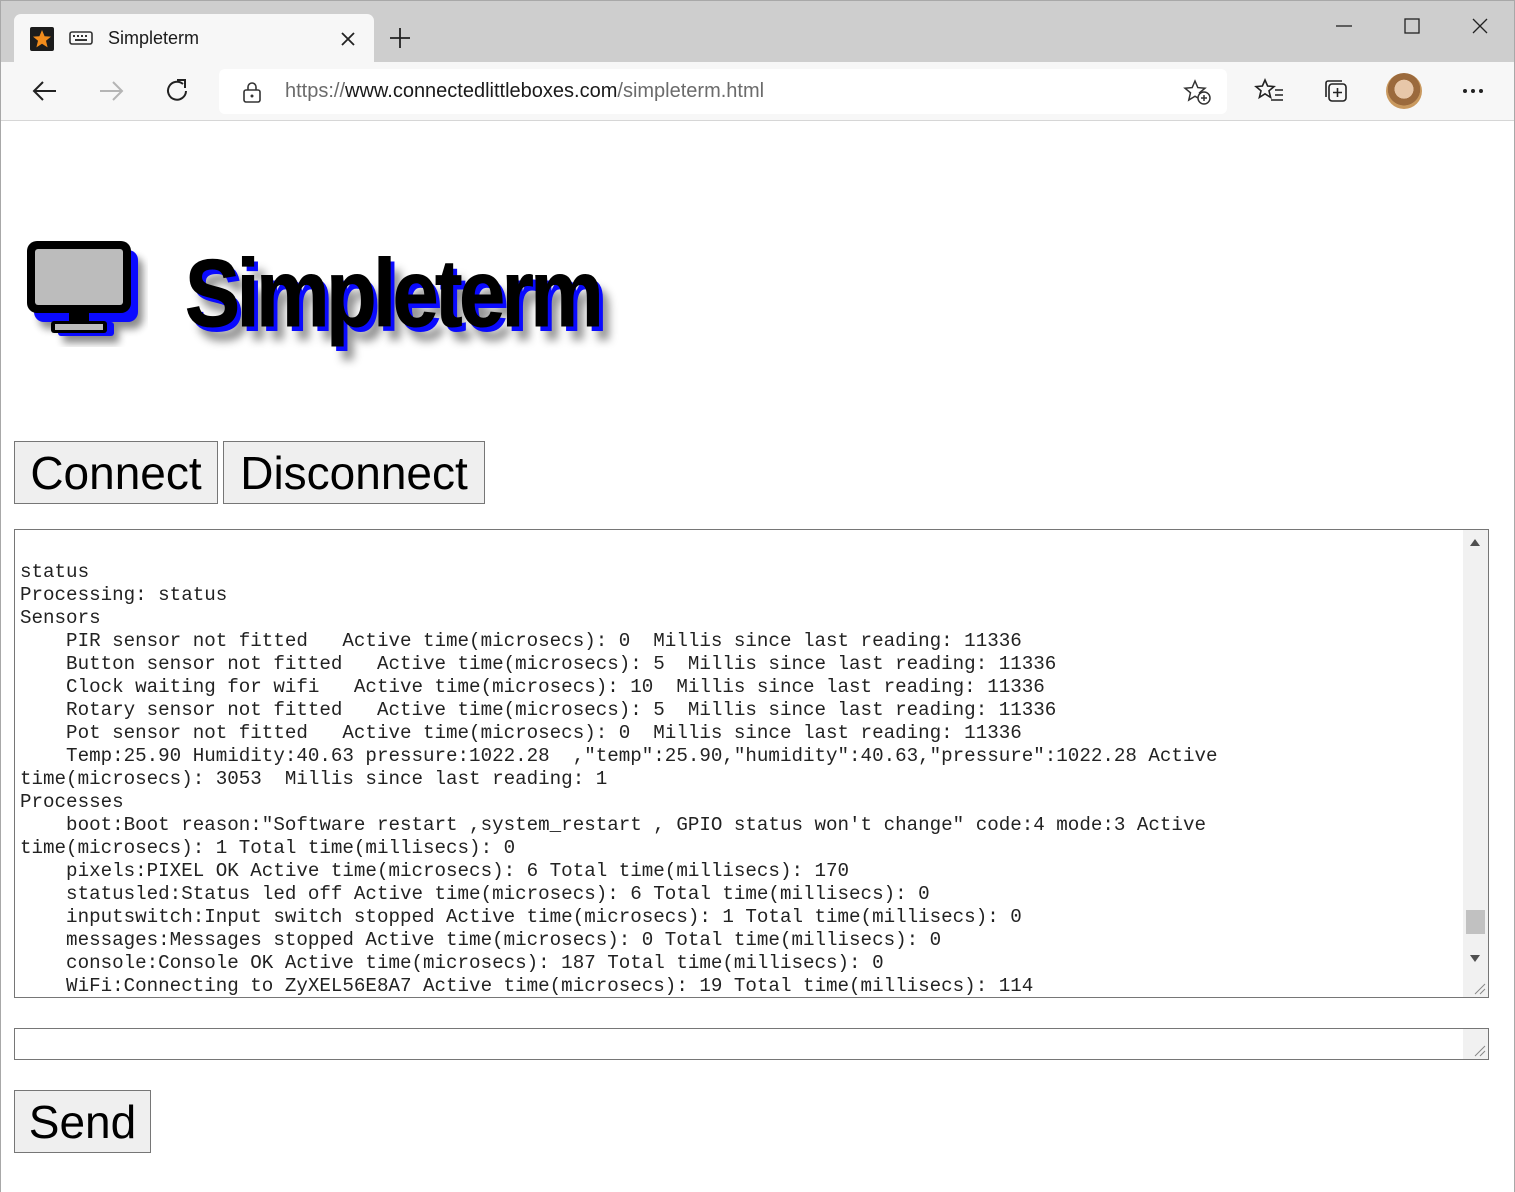 The width and height of the screenshot is (1515, 1192). I want to click on logo-text: Simpleterm, so click(395, 294).